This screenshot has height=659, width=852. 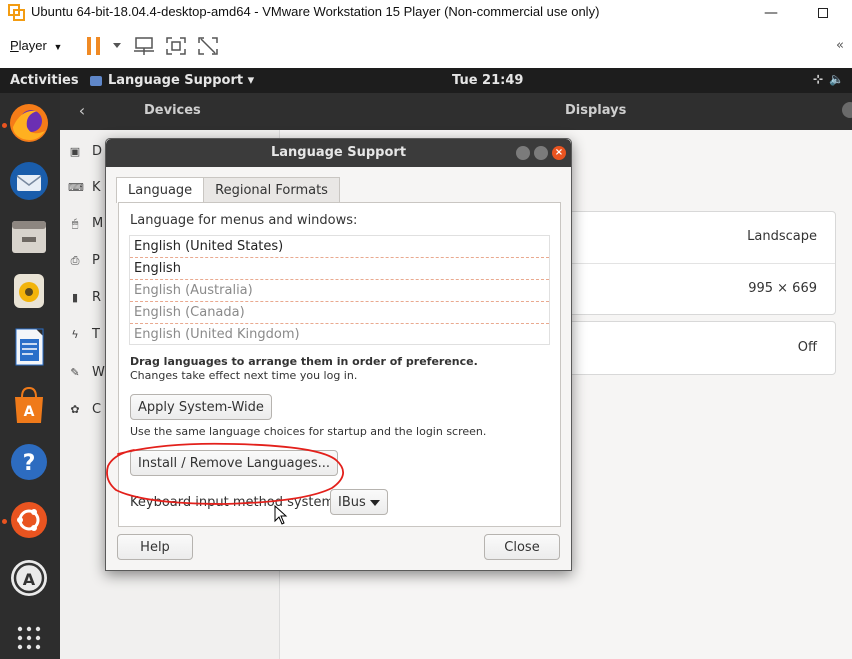 What do you see at coordinates (75, 223) in the screenshot?
I see `mouse-icon: 🖱` at bounding box center [75, 223].